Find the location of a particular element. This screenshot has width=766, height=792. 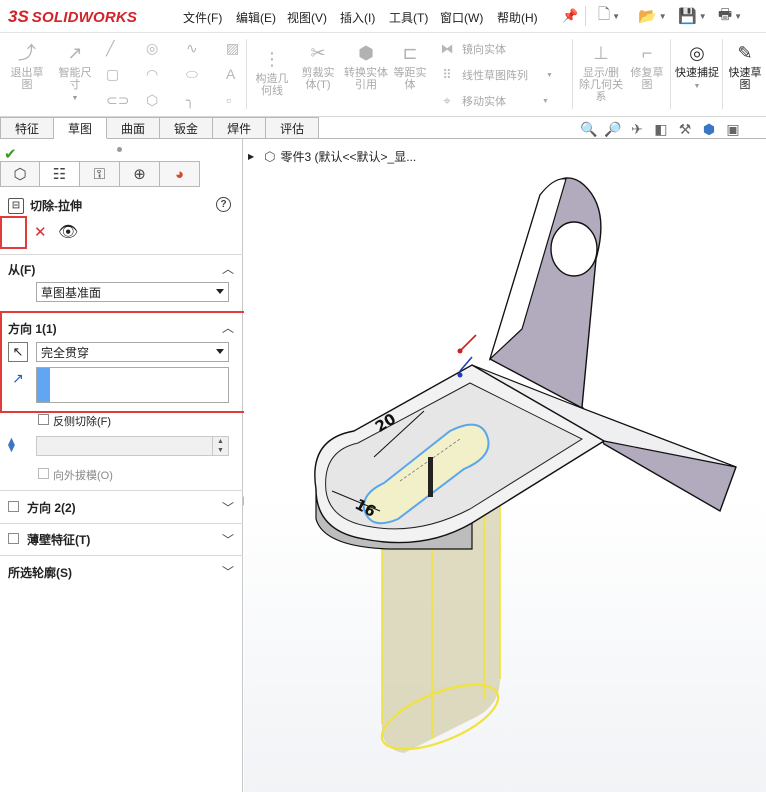

dimxpert-manager-tab: ⊕ is located at coordinates (140, 174).